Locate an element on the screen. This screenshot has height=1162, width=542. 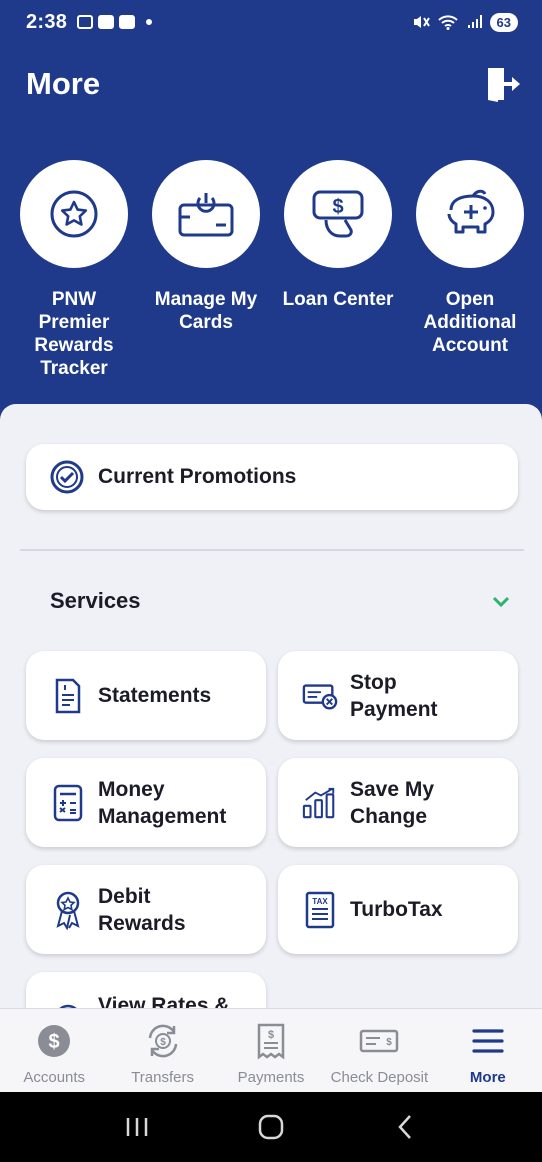
quick-action-circle: $ is located at coordinates (338, 214).